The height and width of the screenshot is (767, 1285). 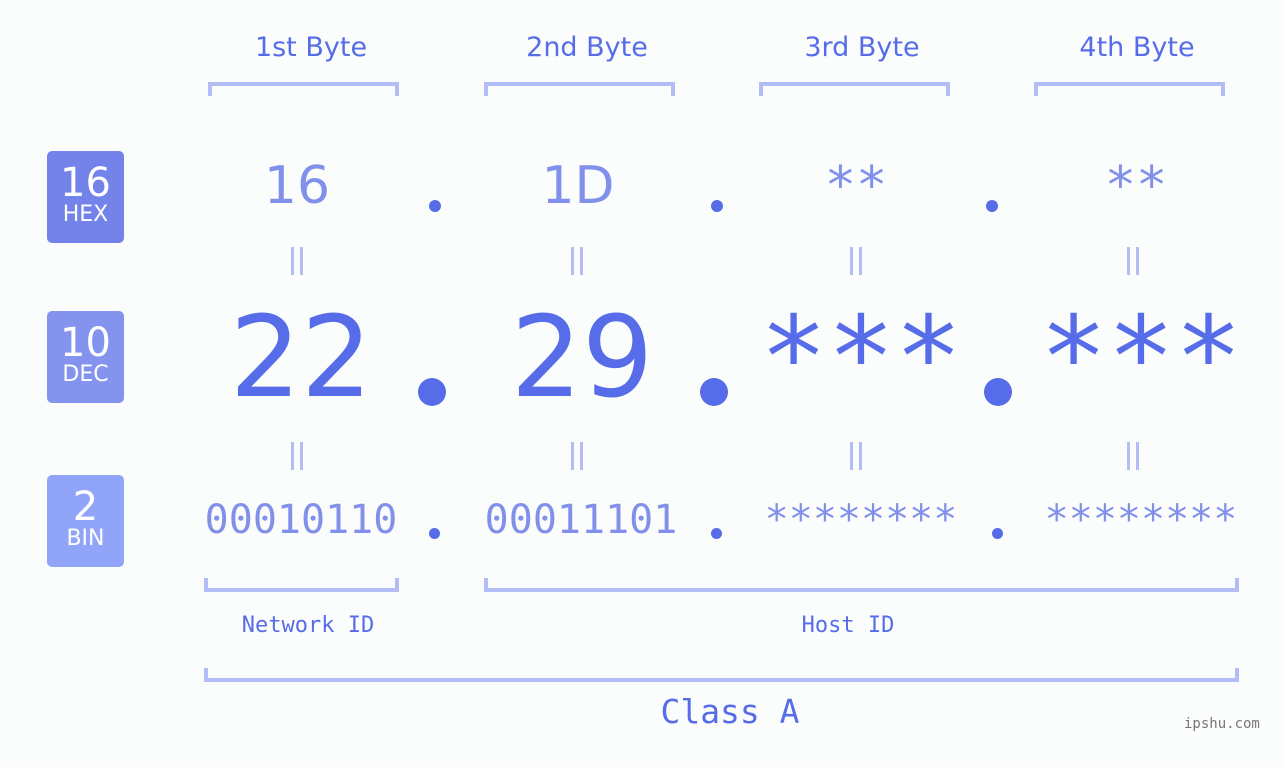 What do you see at coordinates (730, 711) in the screenshot?
I see `class-label: Class A` at bounding box center [730, 711].